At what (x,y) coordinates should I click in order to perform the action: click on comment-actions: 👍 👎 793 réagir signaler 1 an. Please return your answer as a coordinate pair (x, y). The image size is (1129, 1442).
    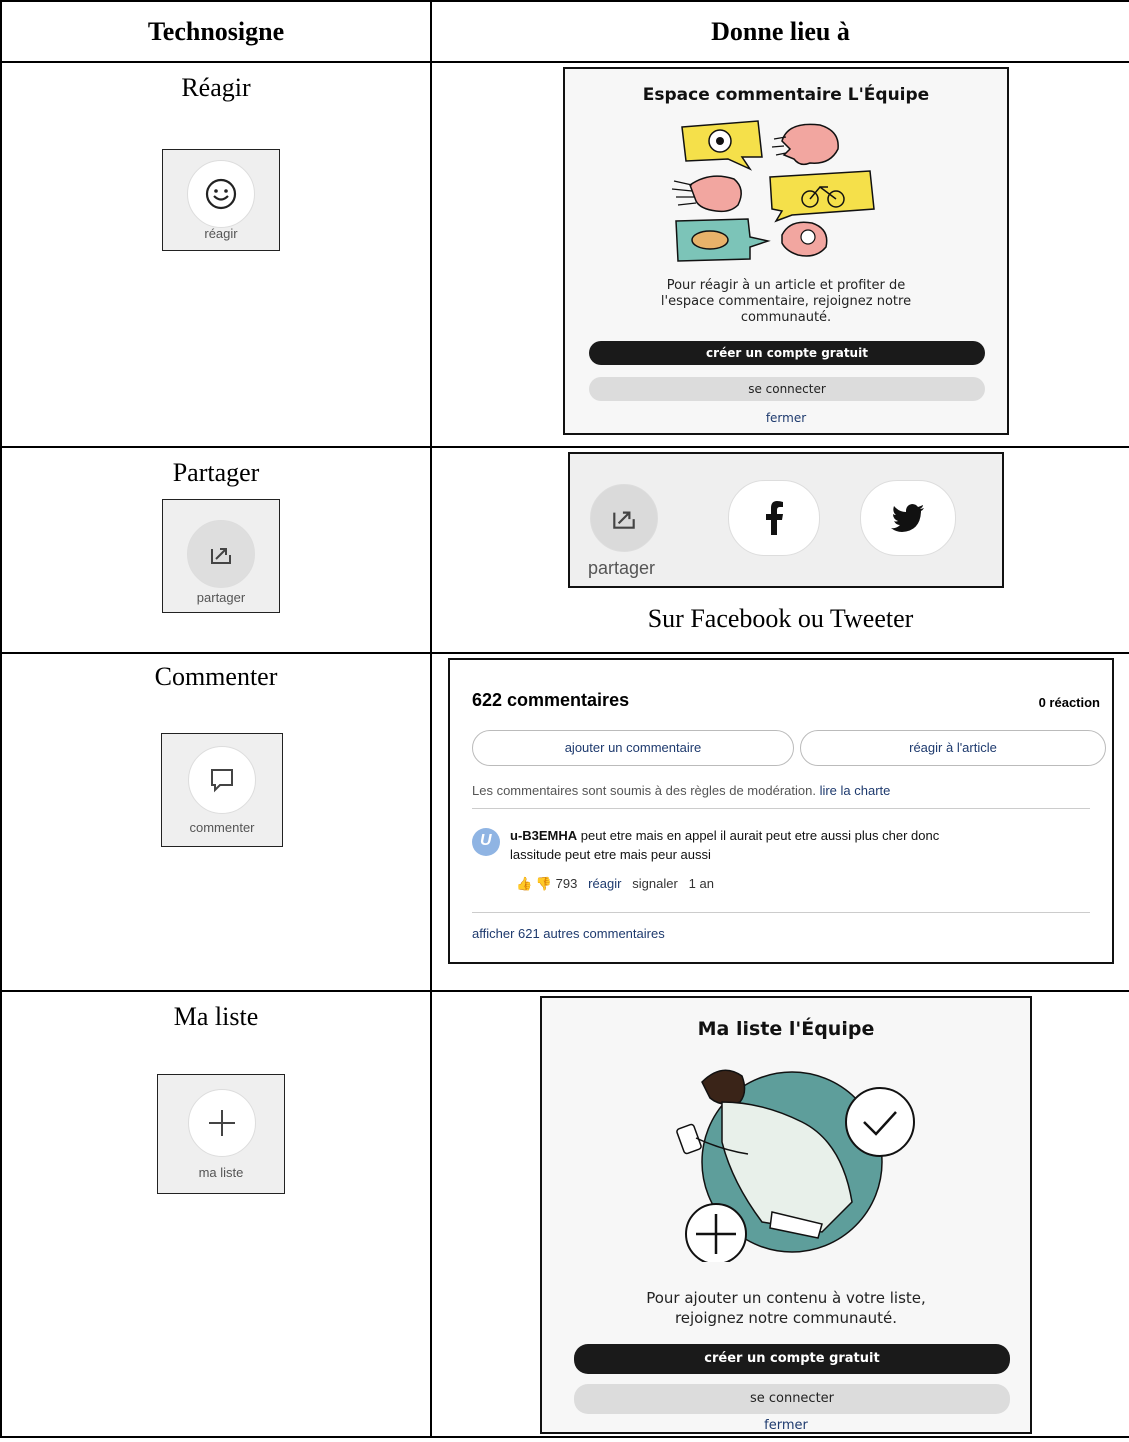
    Looking at the image, I should click on (615, 884).